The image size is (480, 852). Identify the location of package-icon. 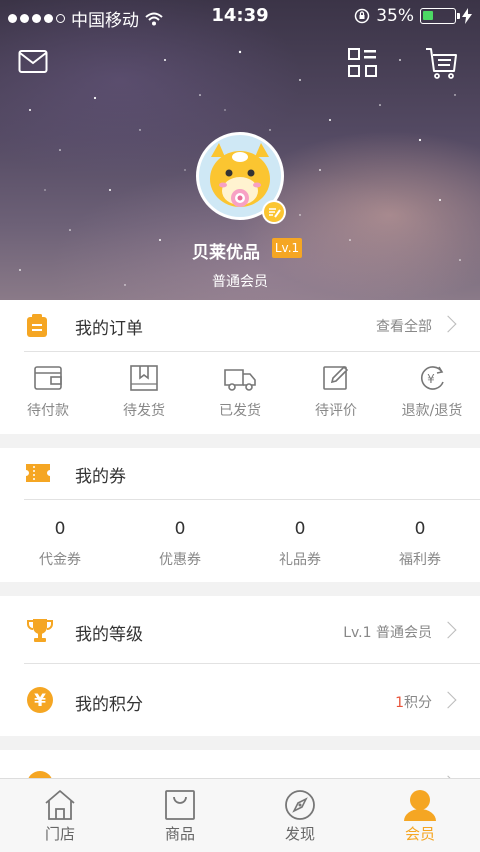
(144, 378).